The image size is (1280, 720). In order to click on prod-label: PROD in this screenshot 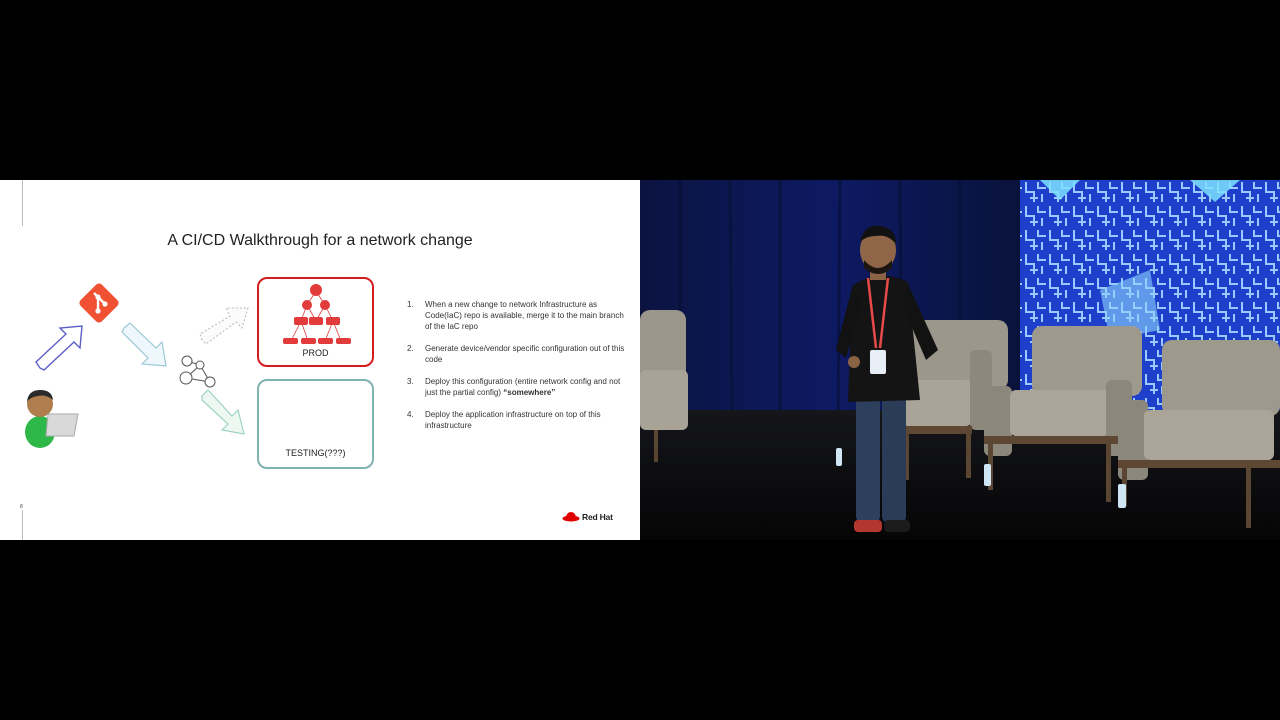, I will do `click(315, 353)`.